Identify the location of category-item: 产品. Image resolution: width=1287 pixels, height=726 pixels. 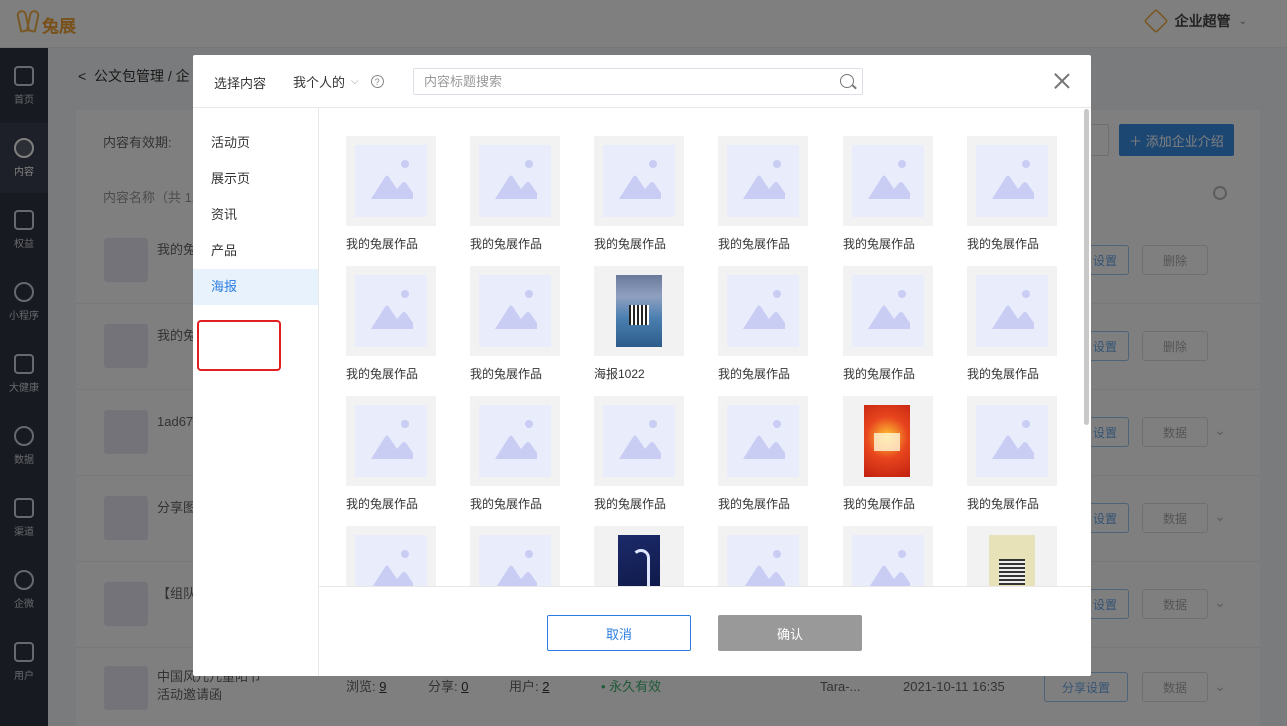
(255, 251).